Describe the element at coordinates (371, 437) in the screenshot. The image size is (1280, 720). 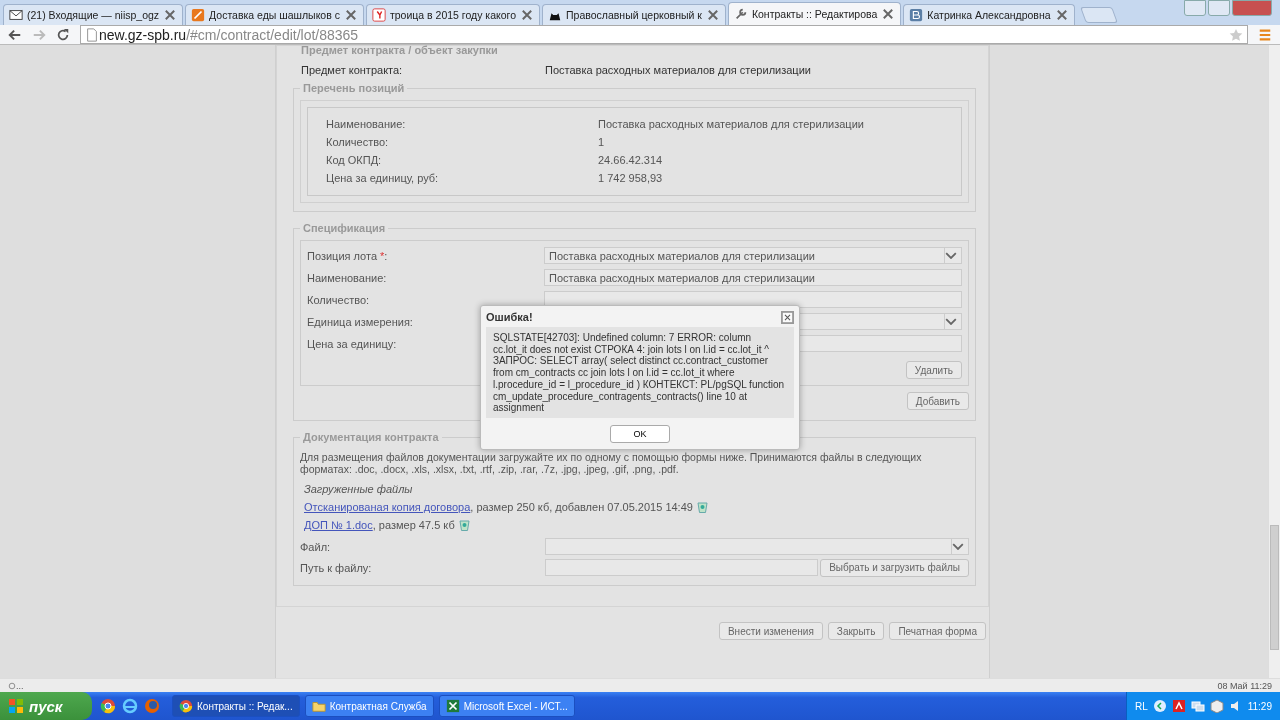
I see `fieldset-legend: Документация контракта` at that location.